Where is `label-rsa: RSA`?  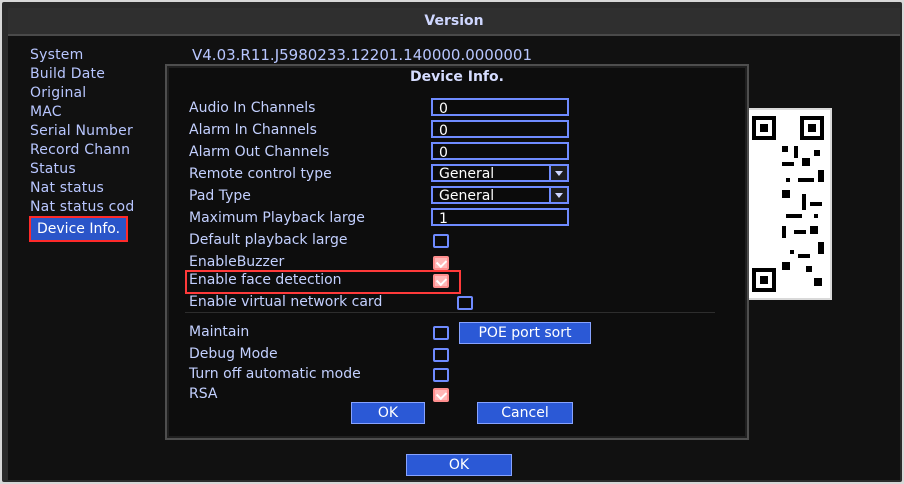
label-rsa: RSA is located at coordinates (203, 394).